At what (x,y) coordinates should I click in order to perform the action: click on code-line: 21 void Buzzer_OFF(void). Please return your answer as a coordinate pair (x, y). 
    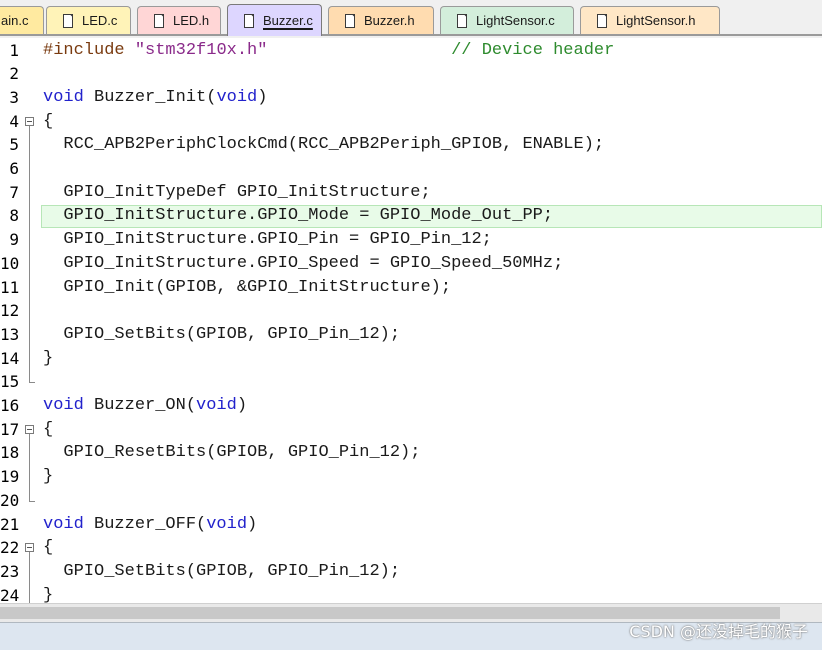
    Looking at the image, I should click on (411, 525).